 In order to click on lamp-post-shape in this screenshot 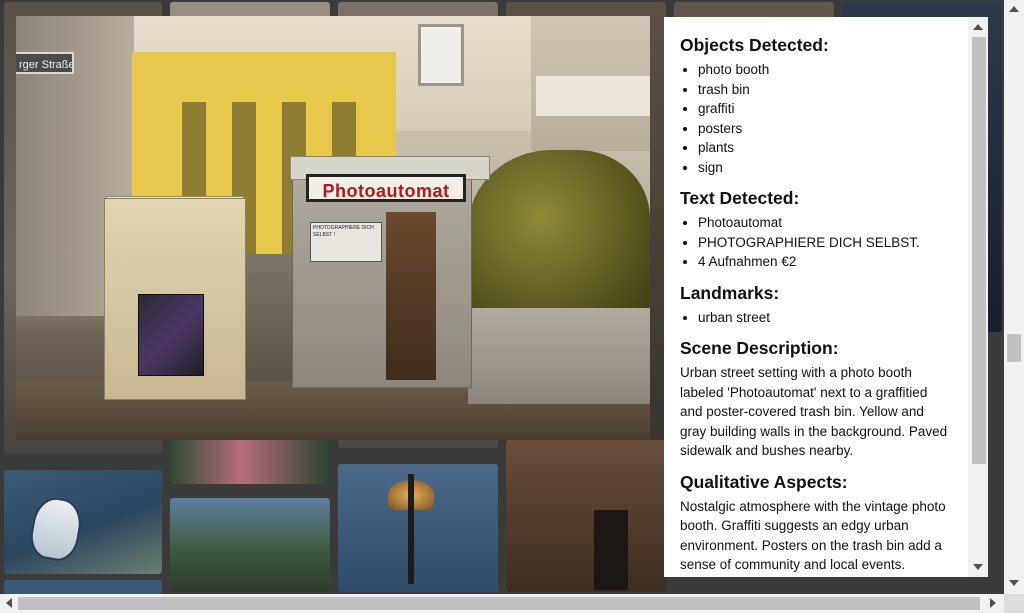, I will do `click(411, 529)`.